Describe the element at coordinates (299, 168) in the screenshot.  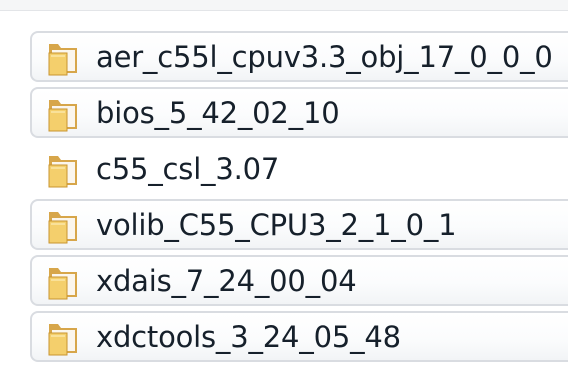
I see `folder-row: c55_csl_3.07` at that location.